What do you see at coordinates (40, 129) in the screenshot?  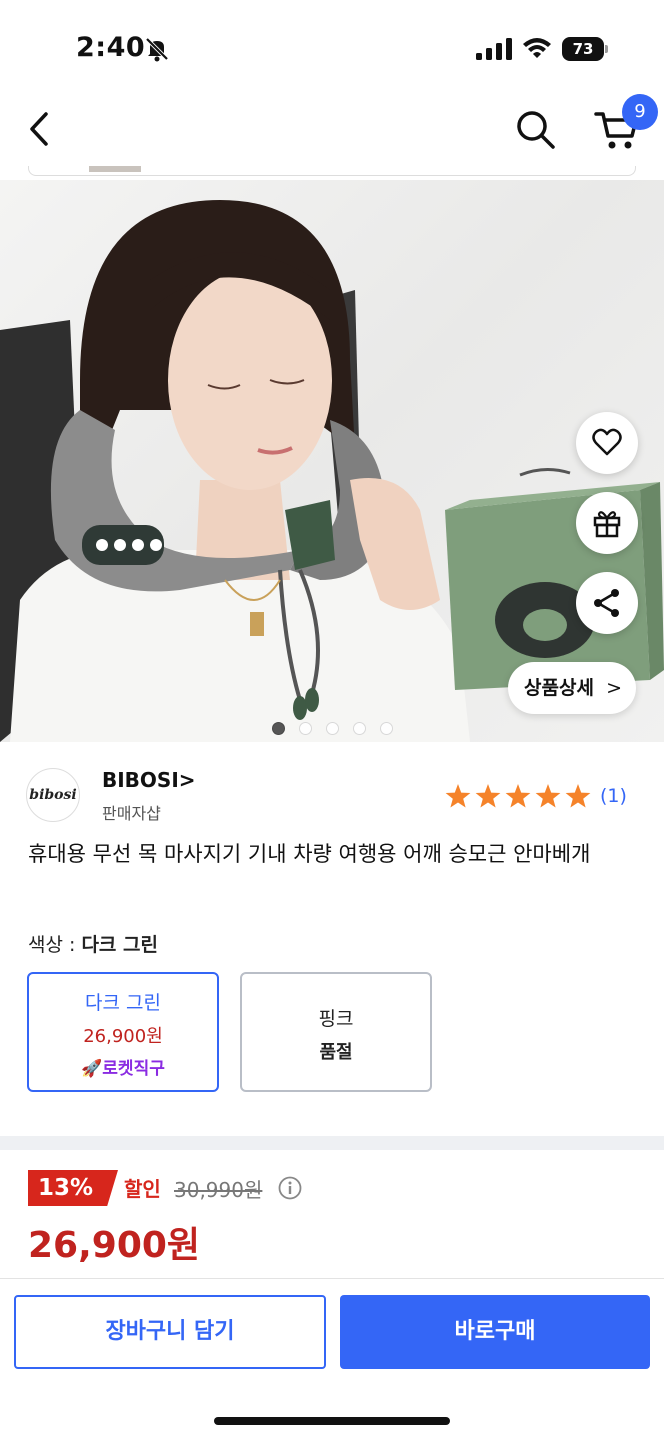 I see `back-icon` at bounding box center [40, 129].